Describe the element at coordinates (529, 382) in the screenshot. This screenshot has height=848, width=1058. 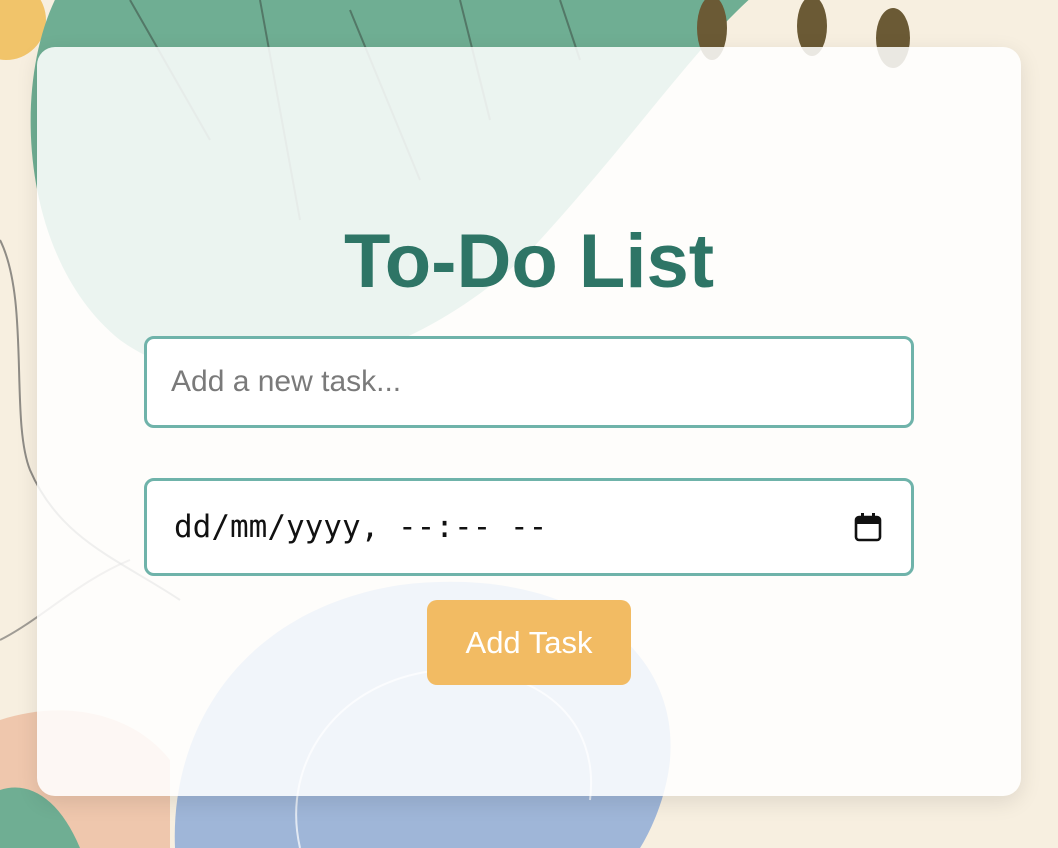
I see `task-input` at that location.